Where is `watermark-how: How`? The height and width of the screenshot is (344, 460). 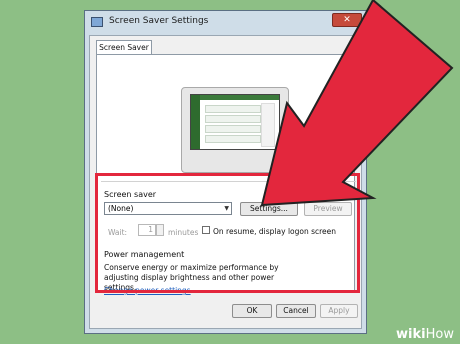 watermark-how: How is located at coordinates (439, 334).